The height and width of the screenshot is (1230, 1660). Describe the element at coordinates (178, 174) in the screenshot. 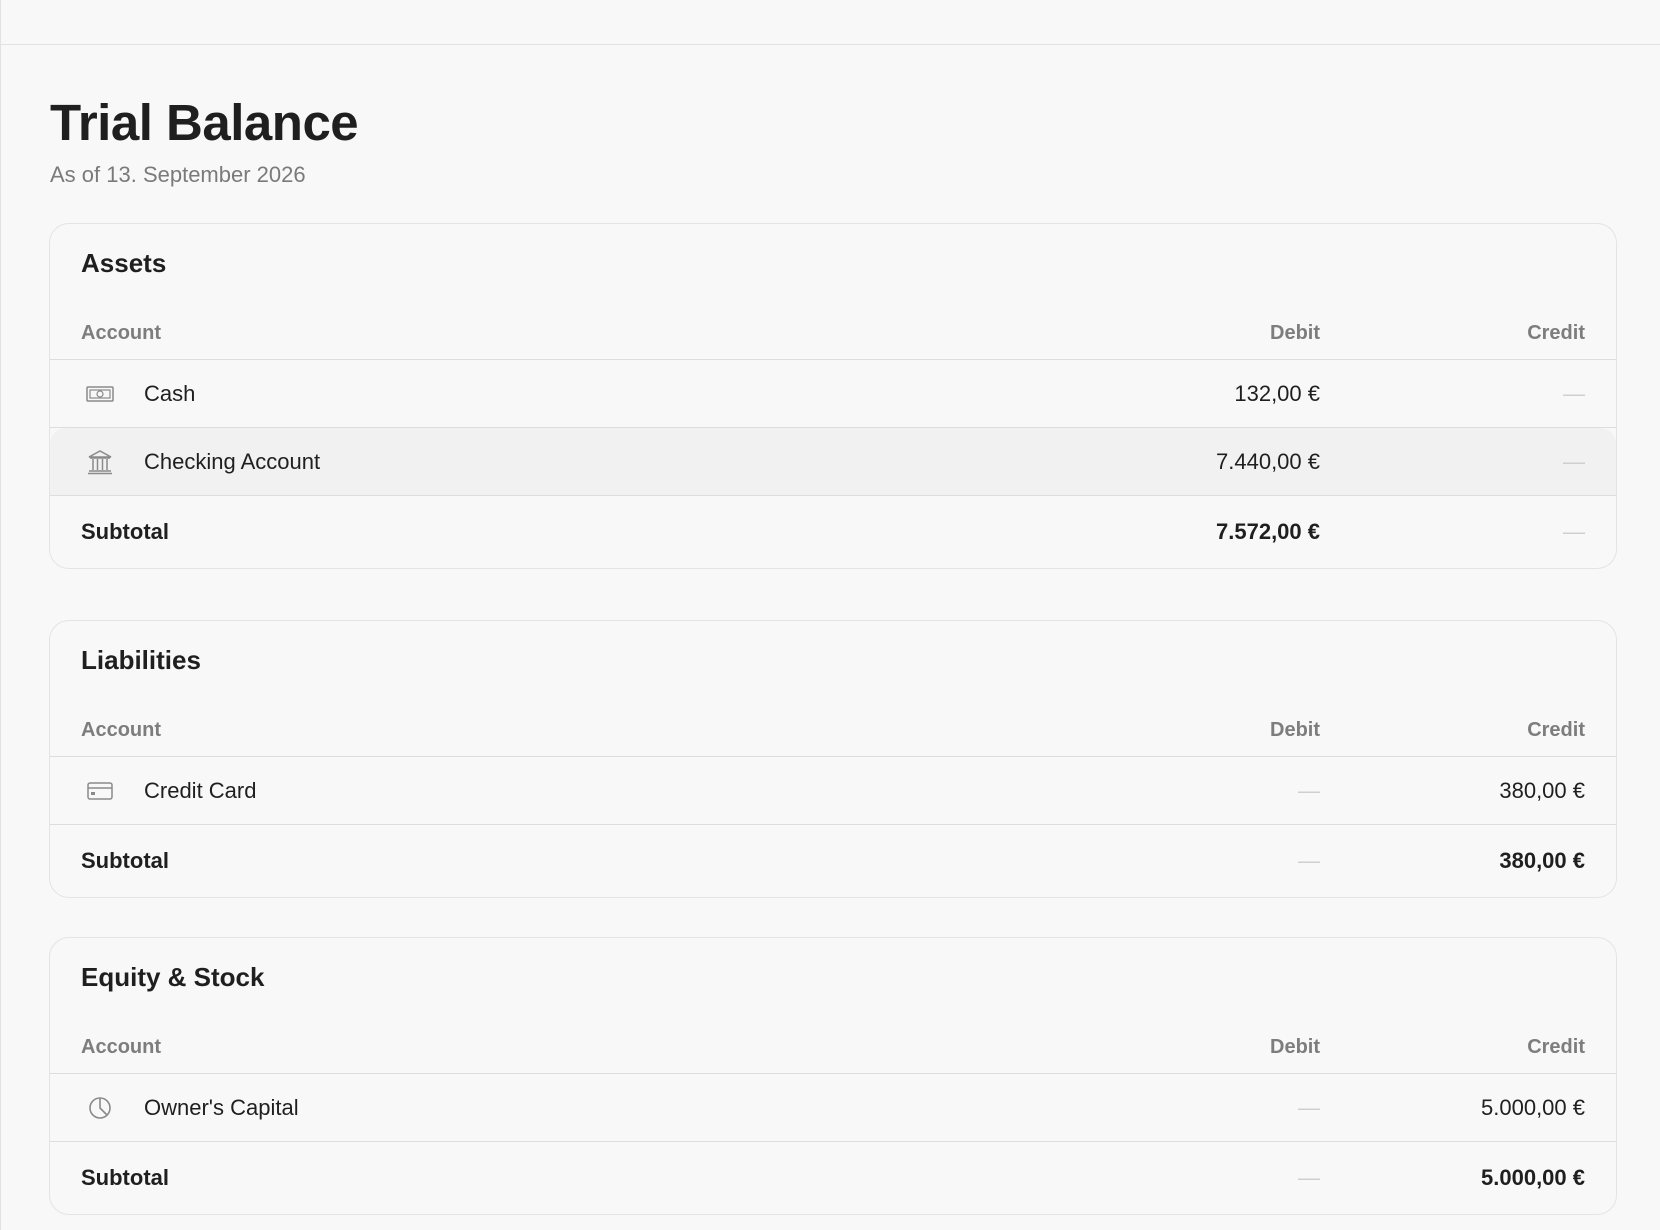

I see `page-subtitle: As of 13. September 2026` at that location.